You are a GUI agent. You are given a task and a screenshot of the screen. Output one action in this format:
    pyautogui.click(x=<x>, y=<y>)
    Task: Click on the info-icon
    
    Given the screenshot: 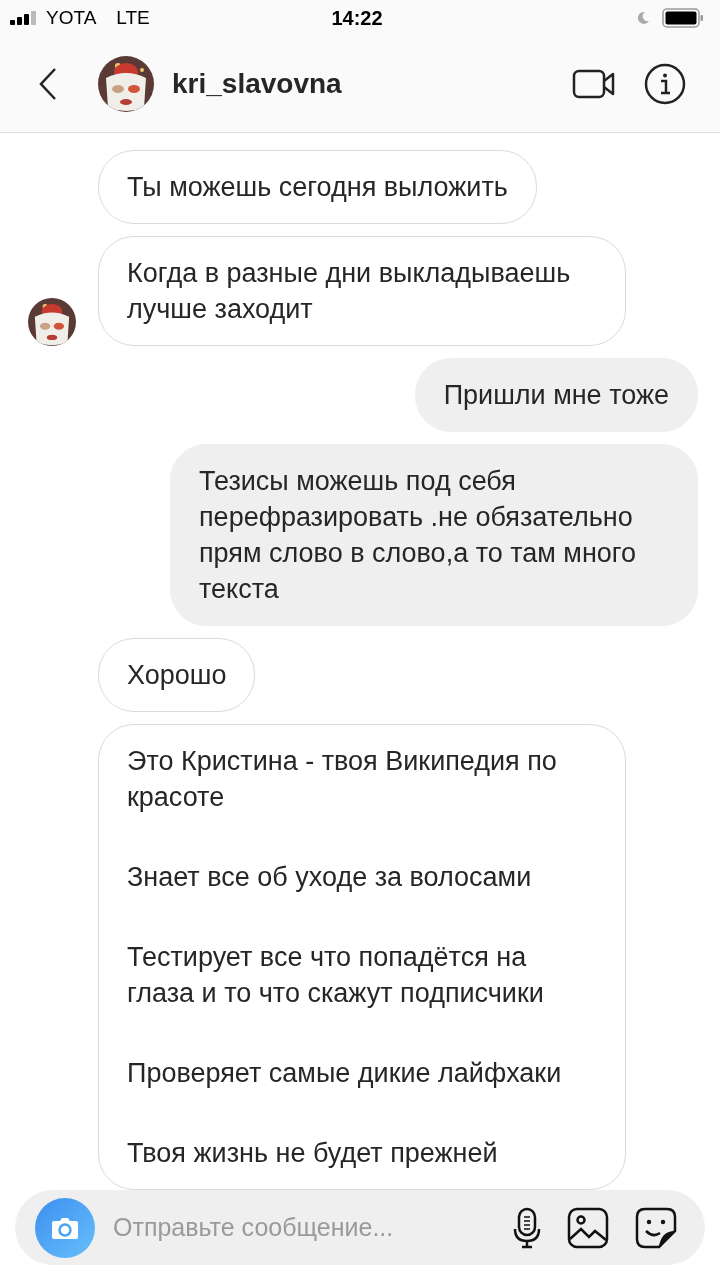 What is the action you would take?
    pyautogui.click(x=665, y=84)
    